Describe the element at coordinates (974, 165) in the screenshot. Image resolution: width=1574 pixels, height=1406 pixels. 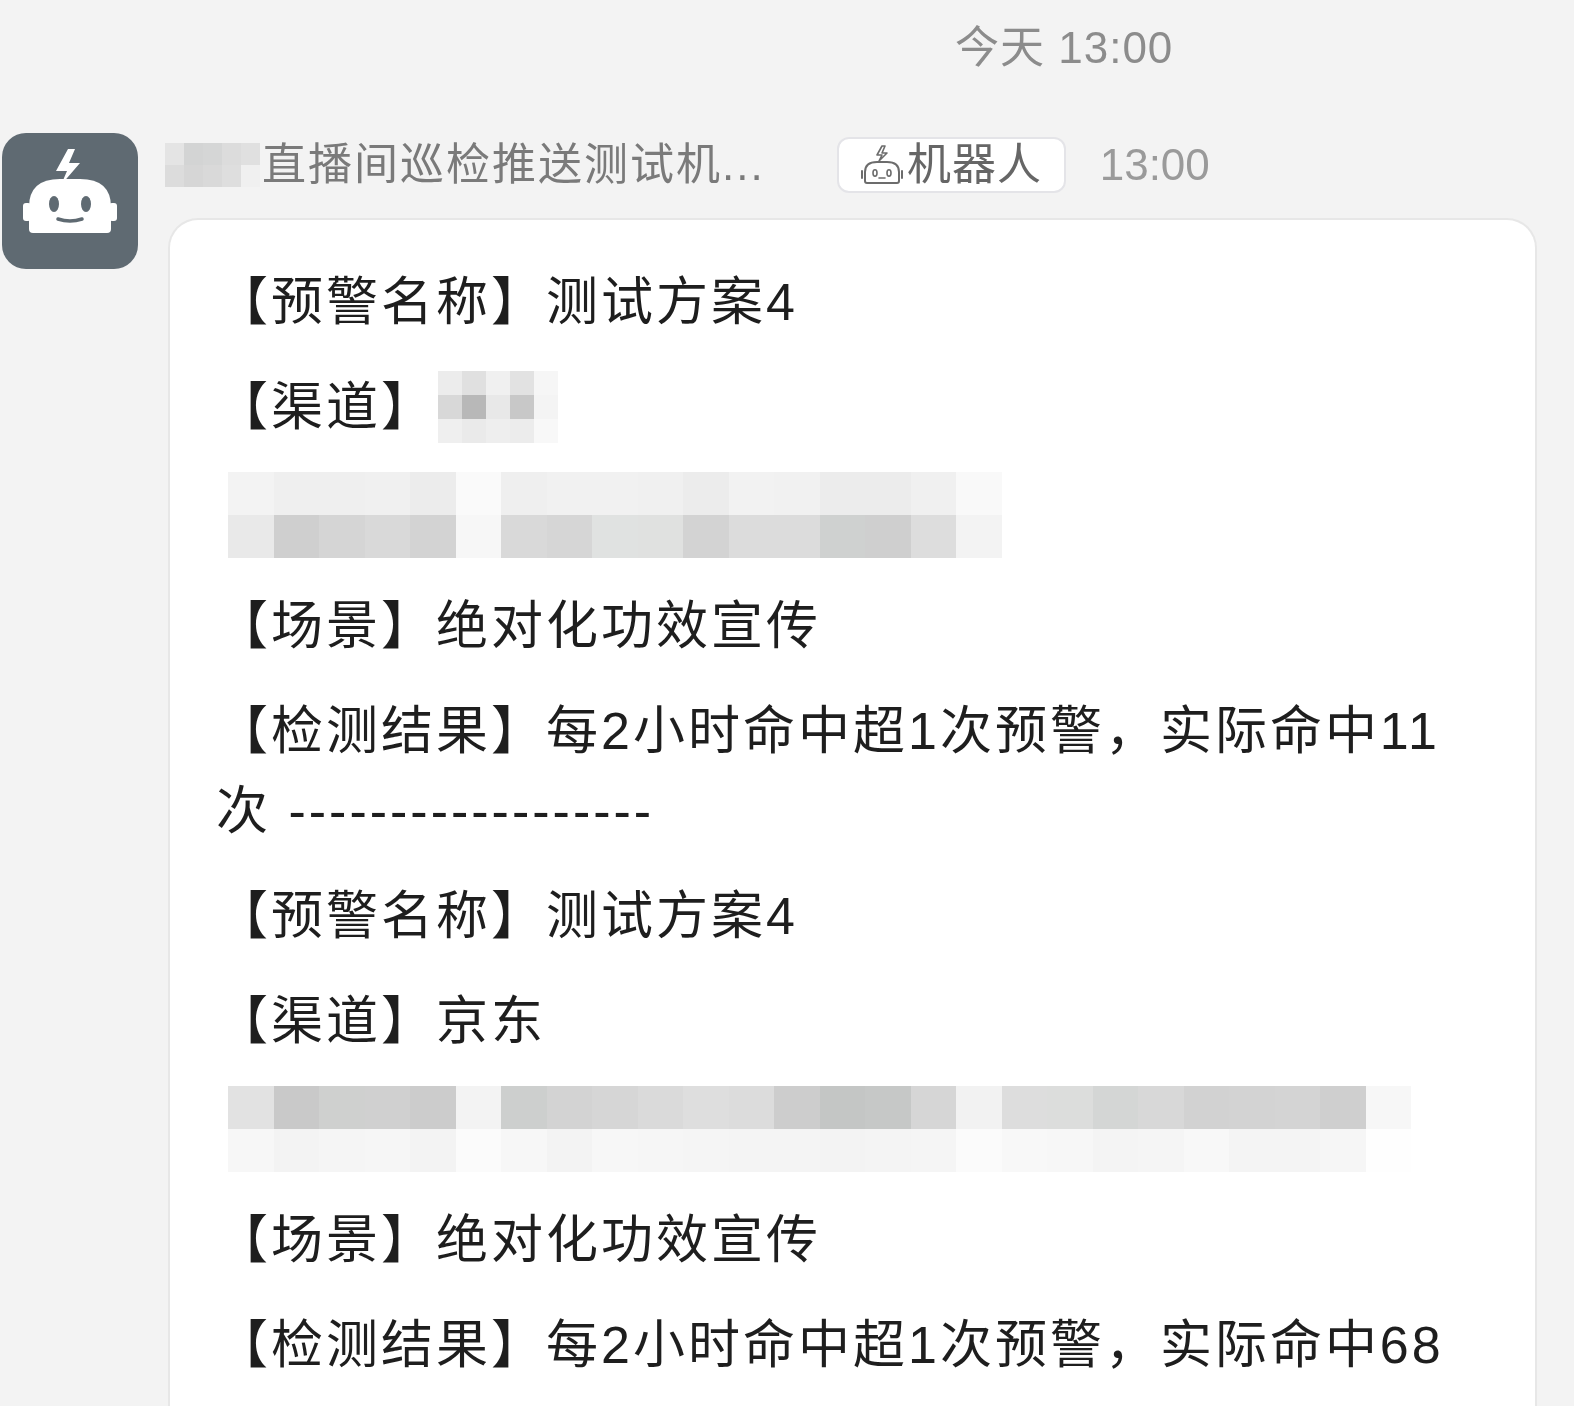
I see `tag-label: 机器人` at that location.